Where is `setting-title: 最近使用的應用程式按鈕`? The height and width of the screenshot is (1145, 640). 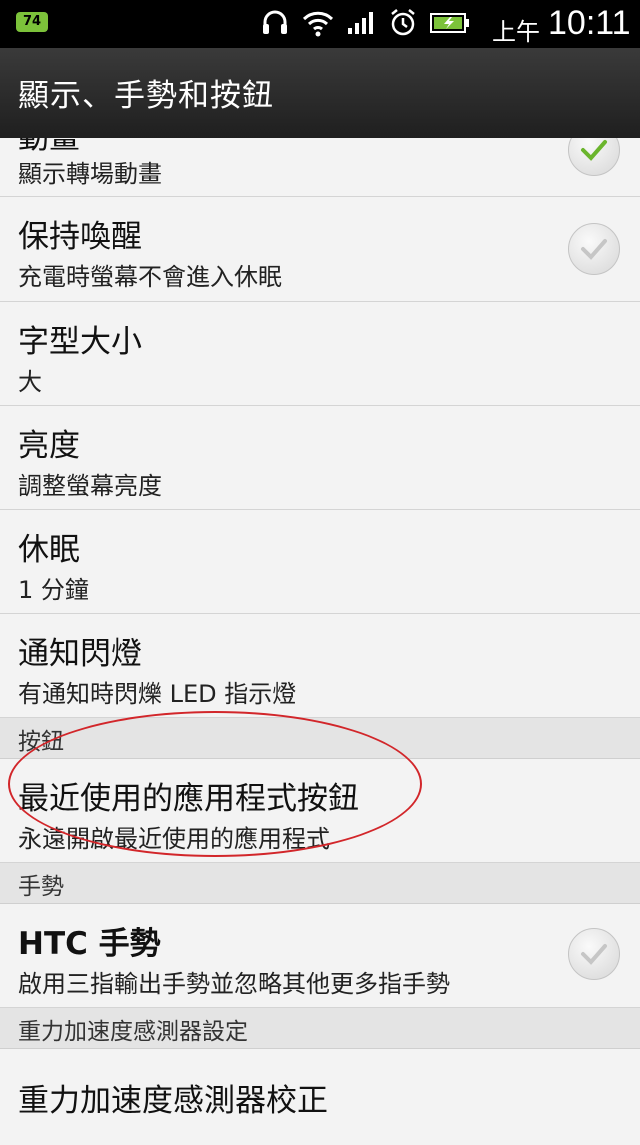 setting-title: 最近使用的應用程式按鈕 is located at coordinates (188, 799).